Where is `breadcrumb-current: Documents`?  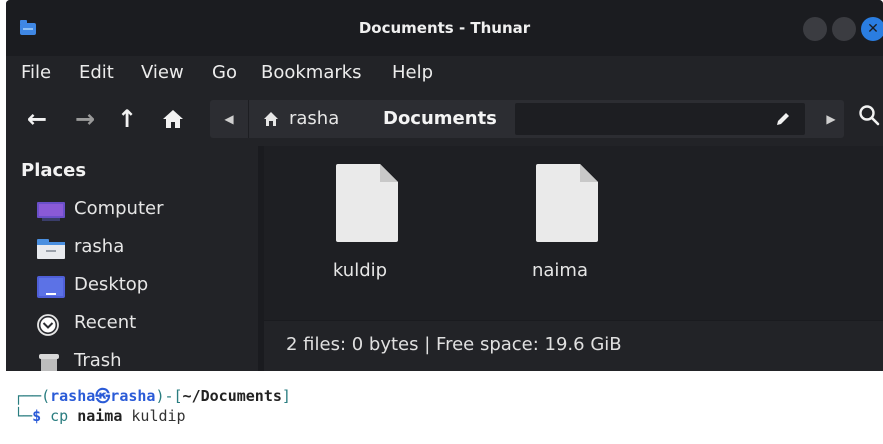
breadcrumb-current: Documents is located at coordinates (436, 119).